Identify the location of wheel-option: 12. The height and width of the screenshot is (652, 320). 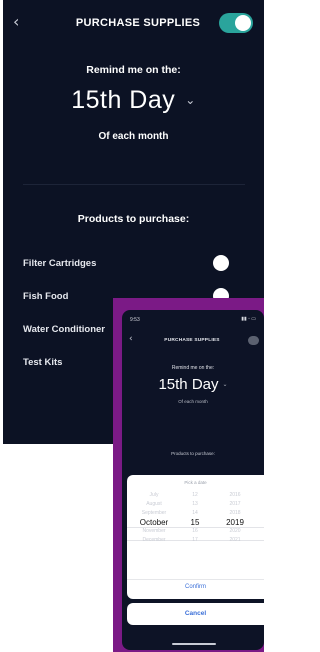
(195, 495).